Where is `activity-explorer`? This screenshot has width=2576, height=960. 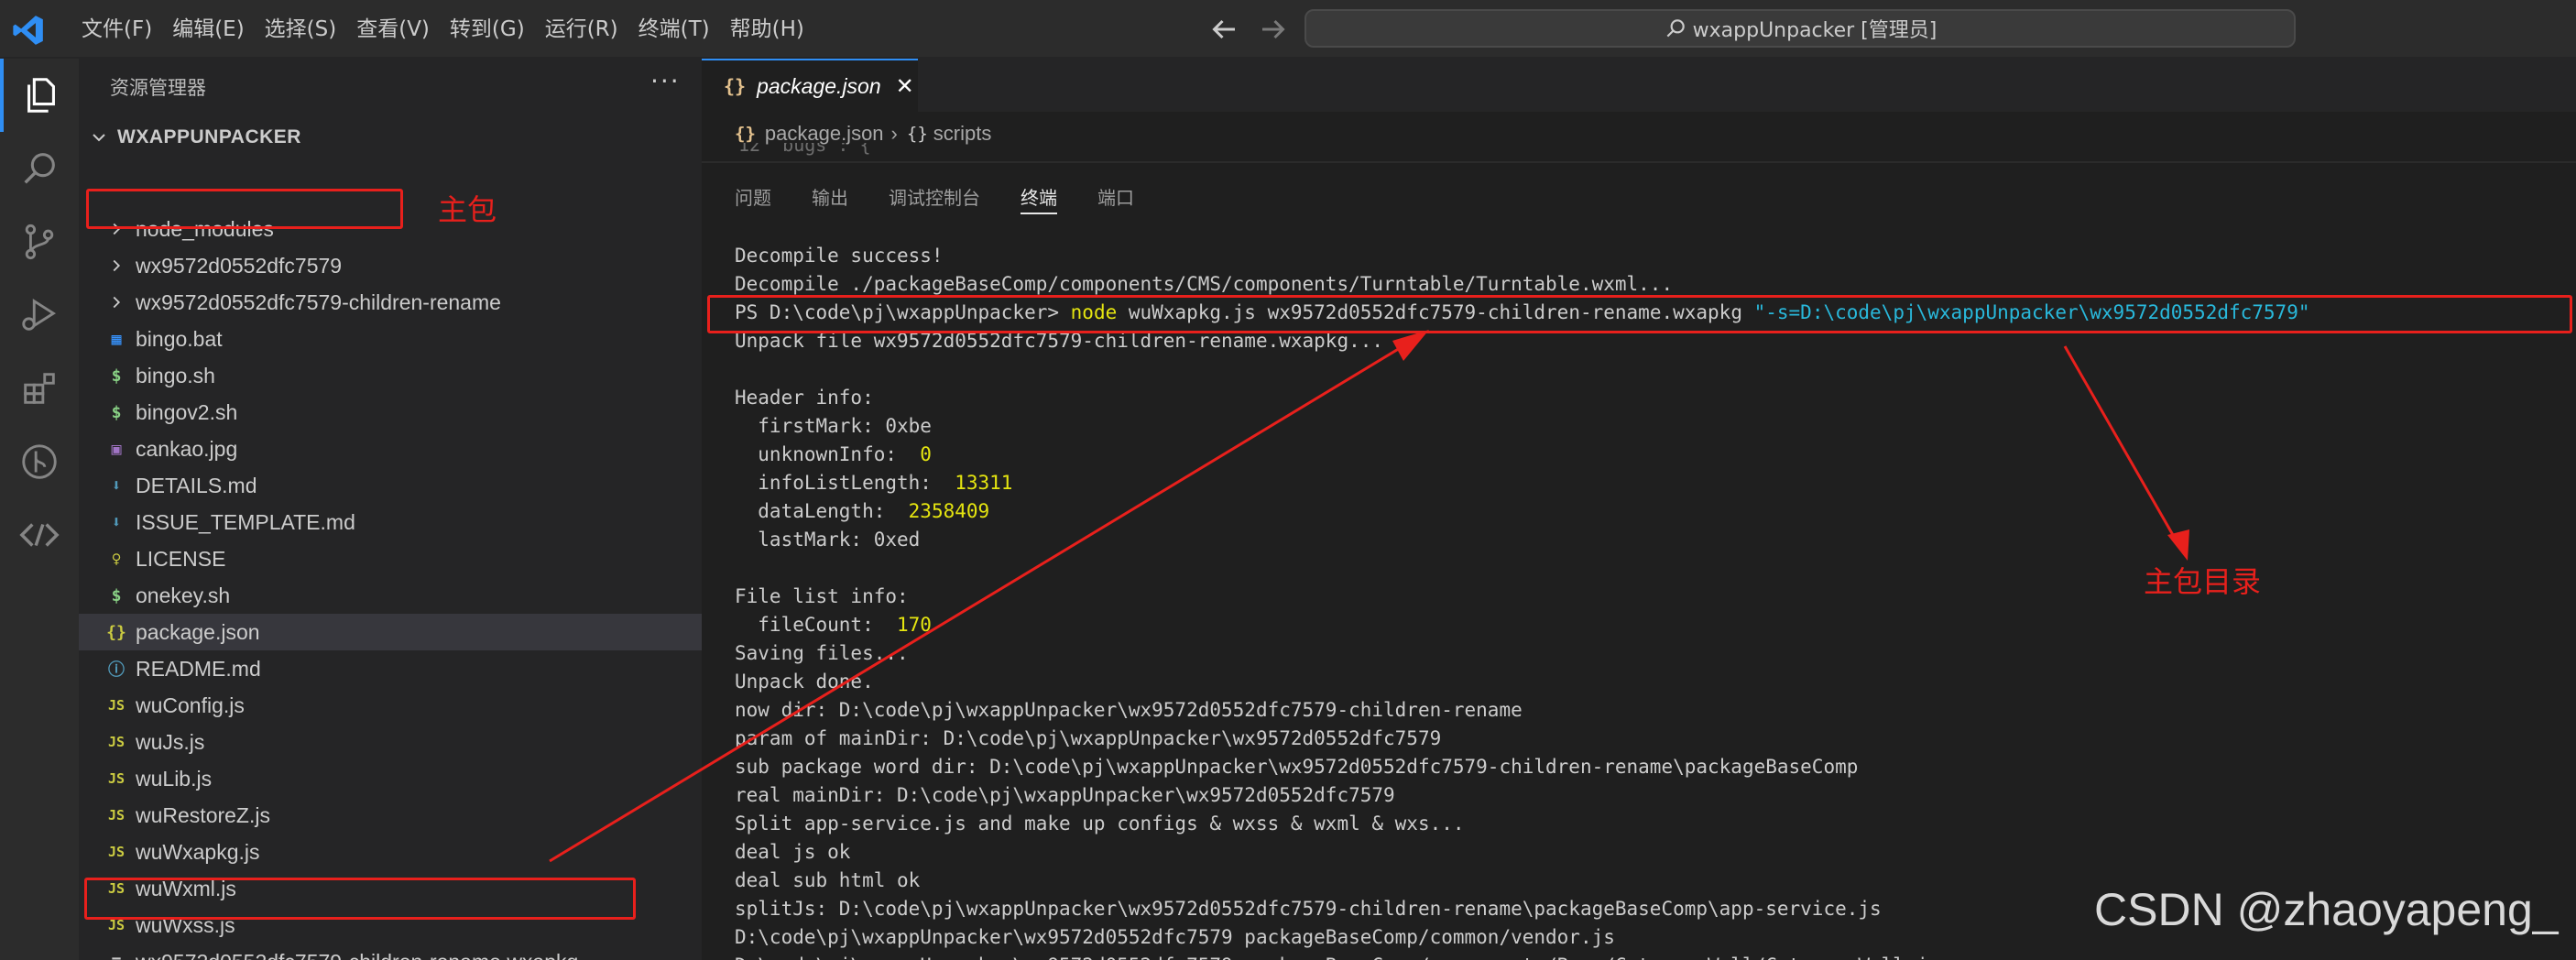
activity-explorer is located at coordinates (40, 95).